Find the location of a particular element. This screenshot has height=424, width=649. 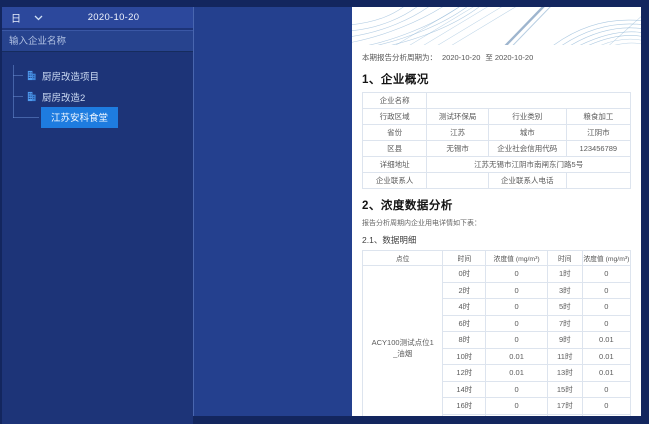

concentration-table-cell: 5时 is located at coordinates (564, 307).